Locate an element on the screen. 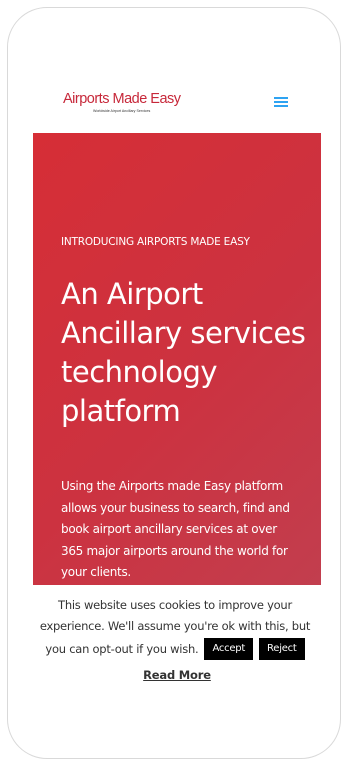  logo-text: Airports Made Easy is located at coordinates (122, 99).